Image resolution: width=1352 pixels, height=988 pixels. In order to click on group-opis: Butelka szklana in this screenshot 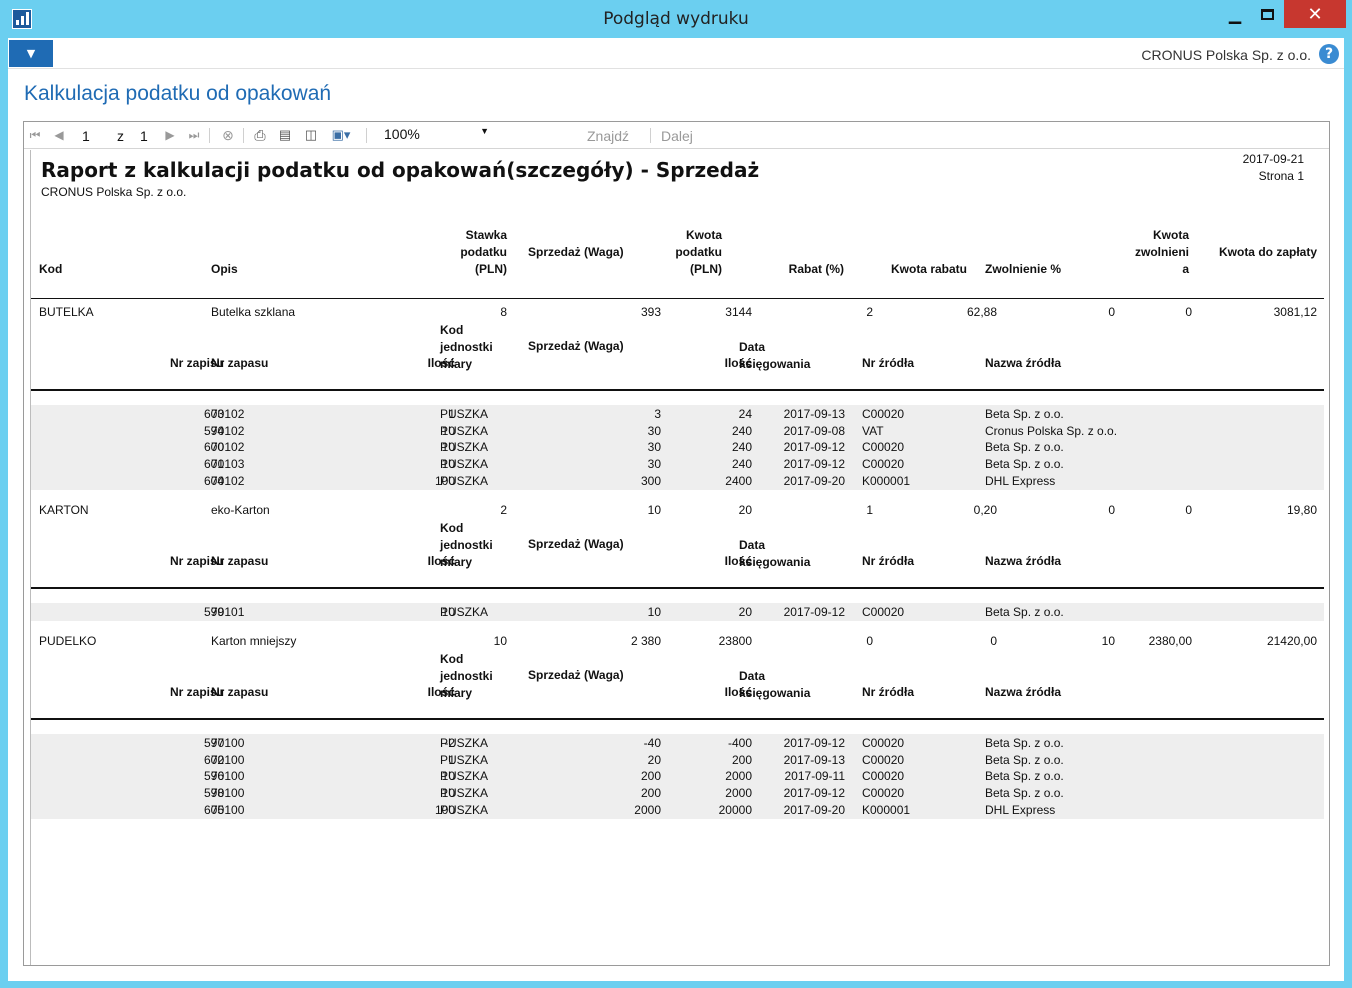, I will do `click(253, 312)`.